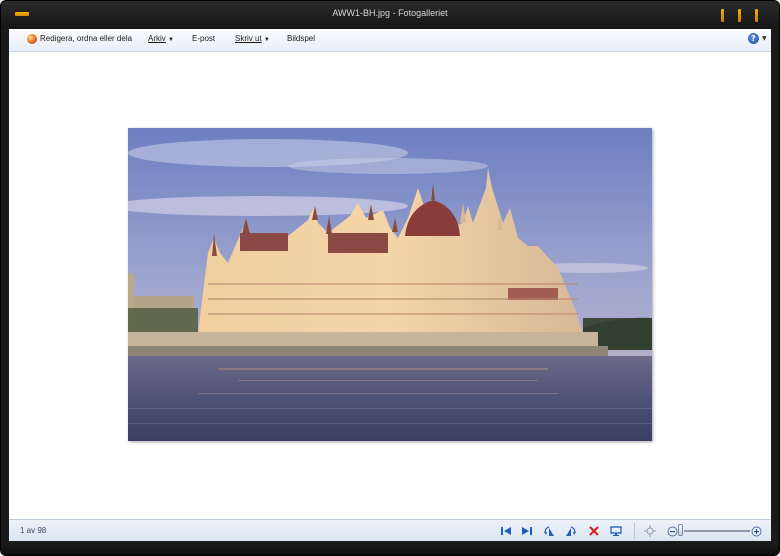 This screenshot has width=780, height=556. I want to click on zoom-out-icon, so click(672, 531).